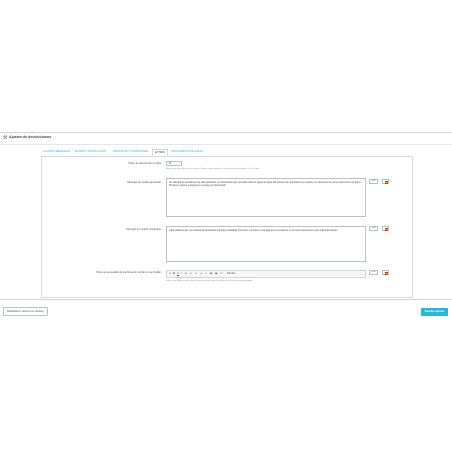 This screenshot has width=452, height=452. Describe the element at coordinates (174, 273) in the screenshot. I see `bold-icon: B` at that location.